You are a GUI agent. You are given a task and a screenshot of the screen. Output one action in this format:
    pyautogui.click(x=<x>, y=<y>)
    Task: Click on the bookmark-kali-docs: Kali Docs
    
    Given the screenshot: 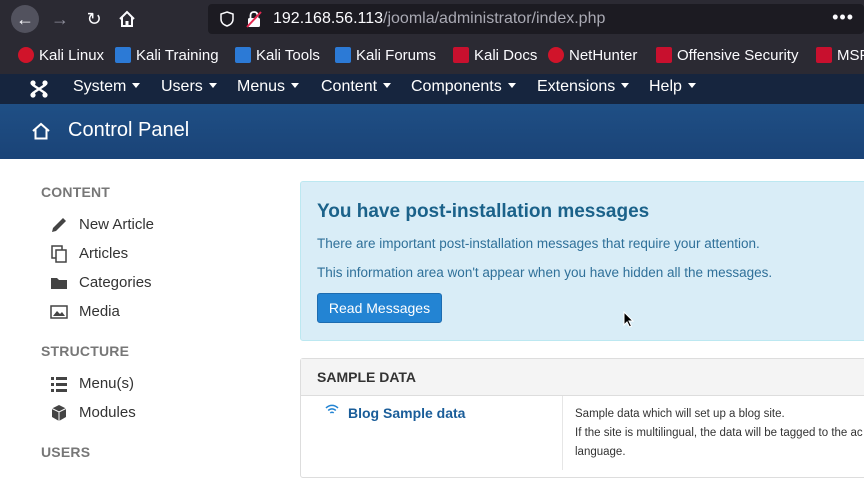 What is the action you would take?
    pyautogui.click(x=495, y=55)
    